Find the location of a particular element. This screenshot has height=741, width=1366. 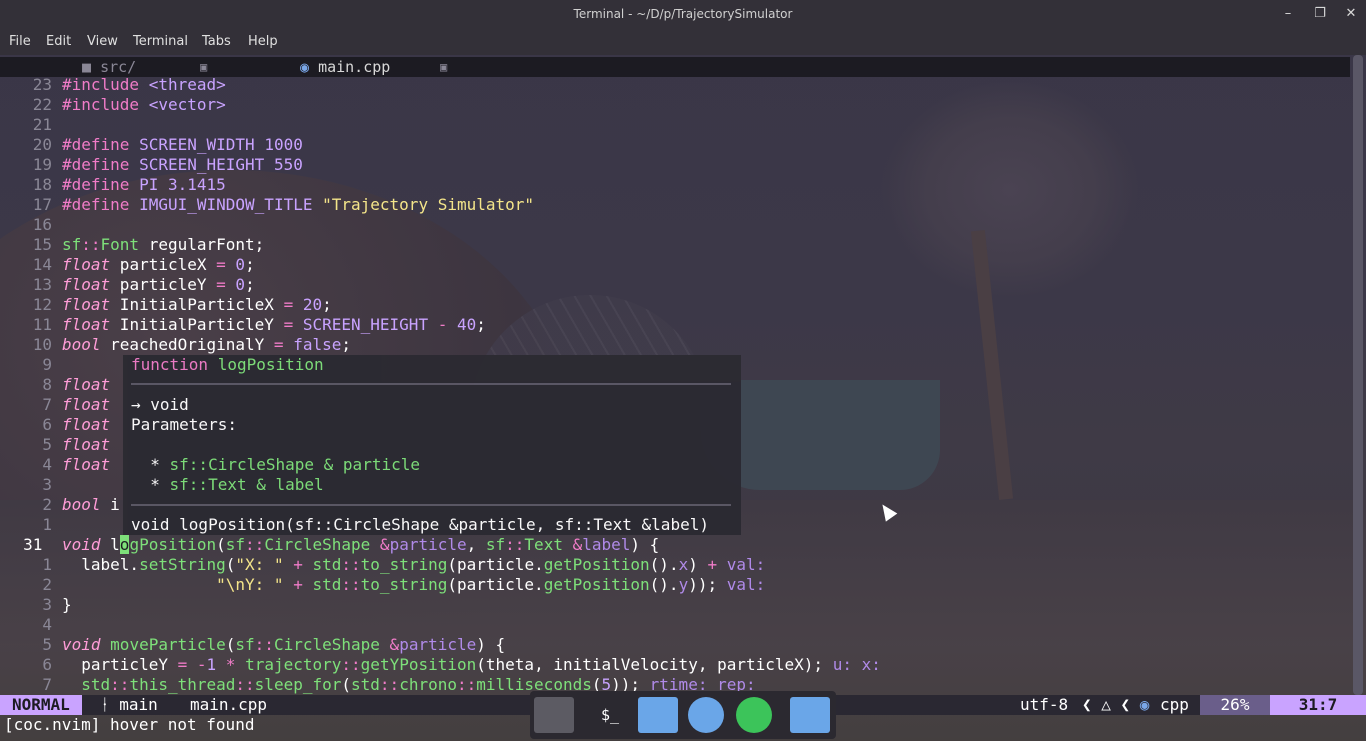

code-line: 3} is located at coordinates (57, 604).